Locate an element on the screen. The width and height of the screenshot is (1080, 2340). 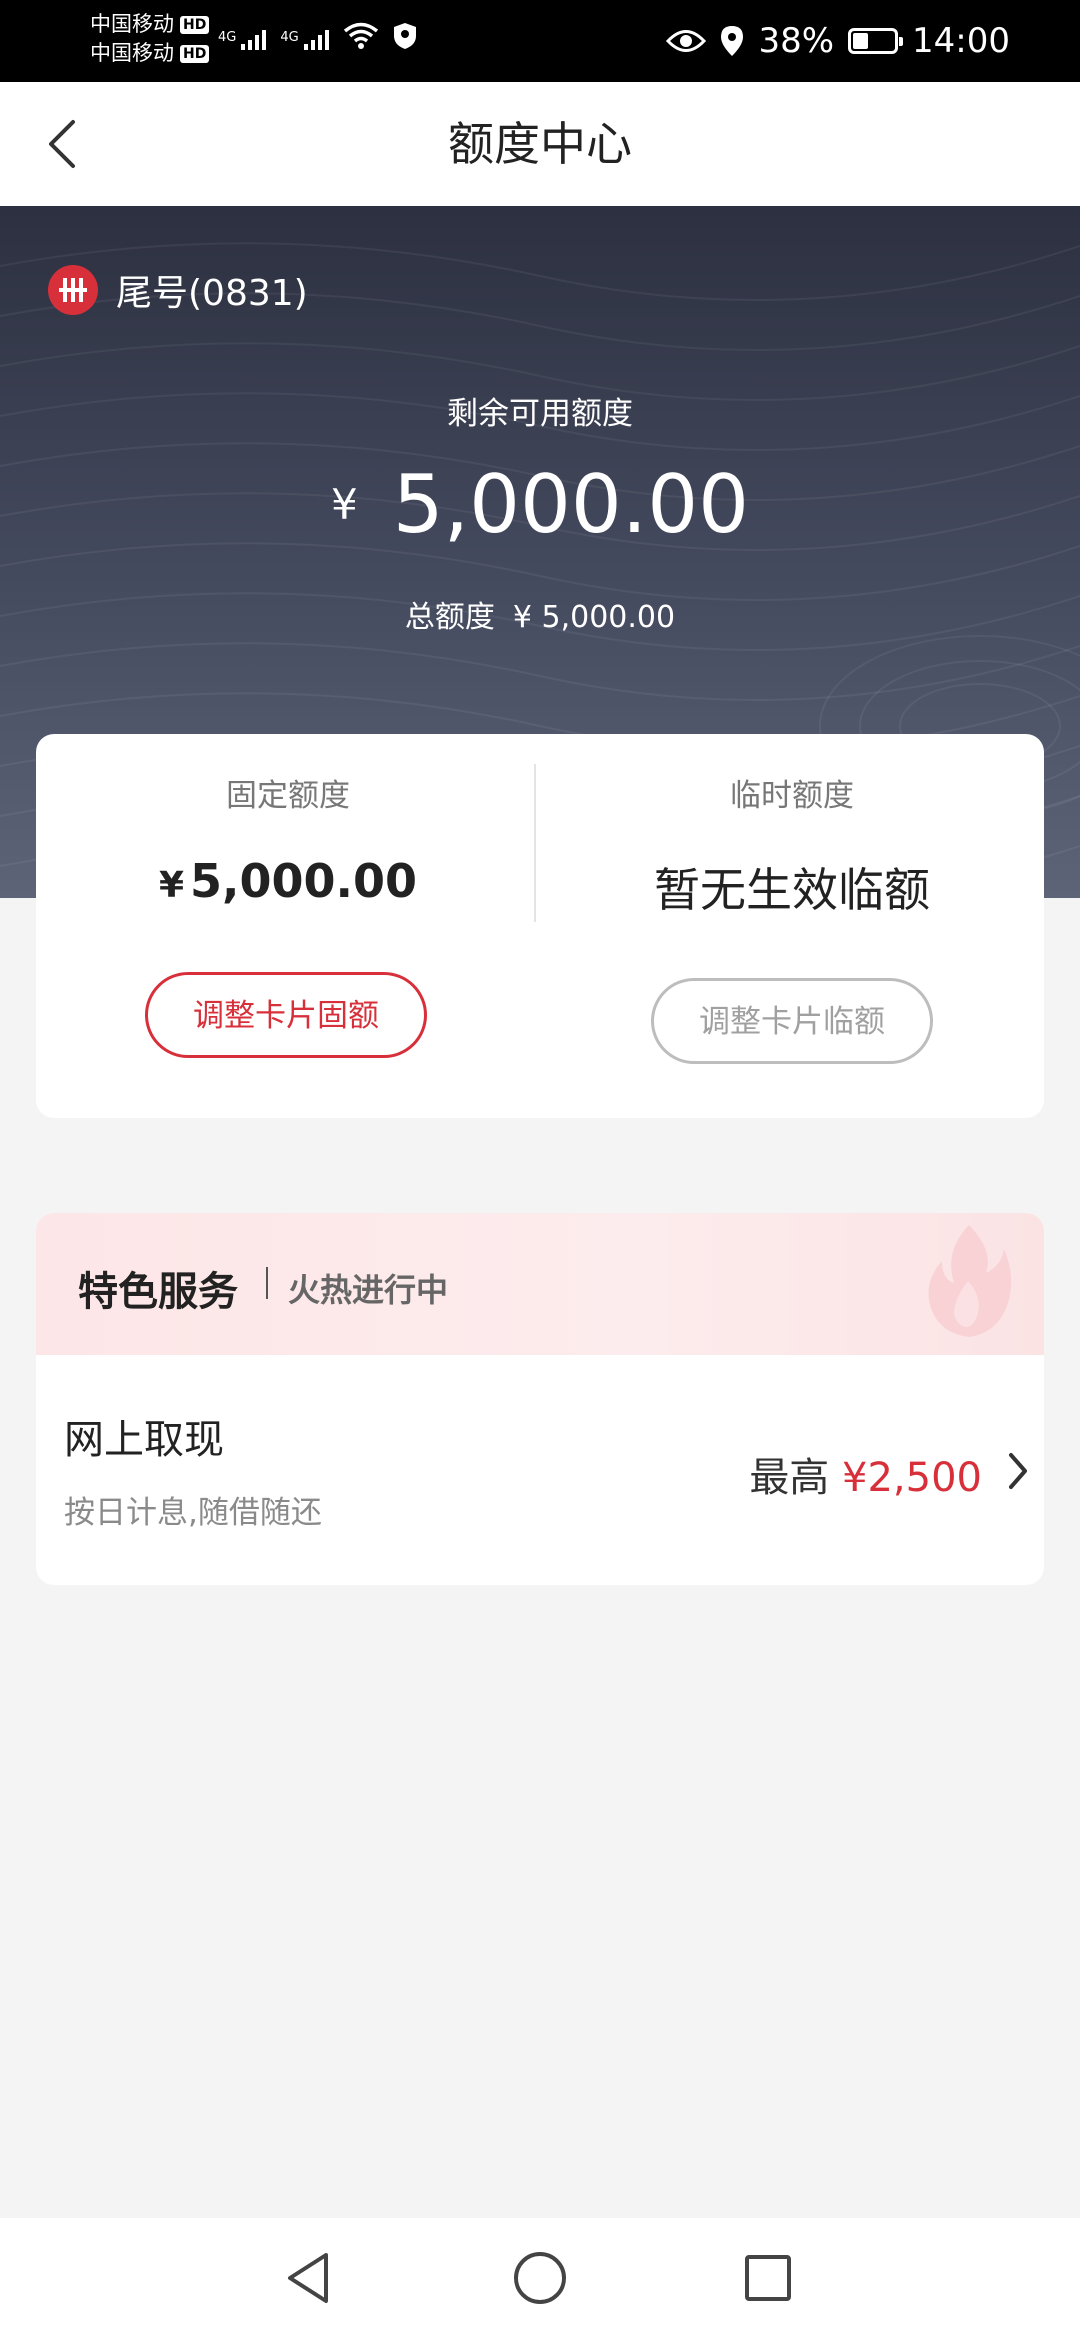
nav-recents-button is located at coordinates (768, 2278).